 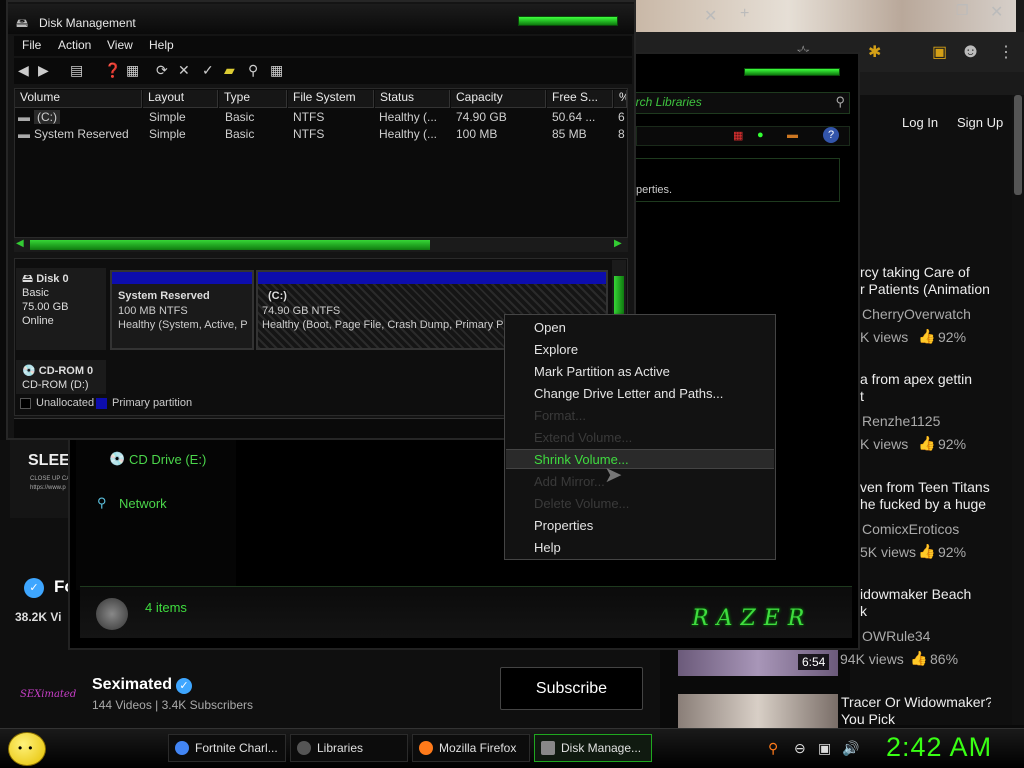 I want to click on pane-icon: ▬, so click(x=792, y=135).